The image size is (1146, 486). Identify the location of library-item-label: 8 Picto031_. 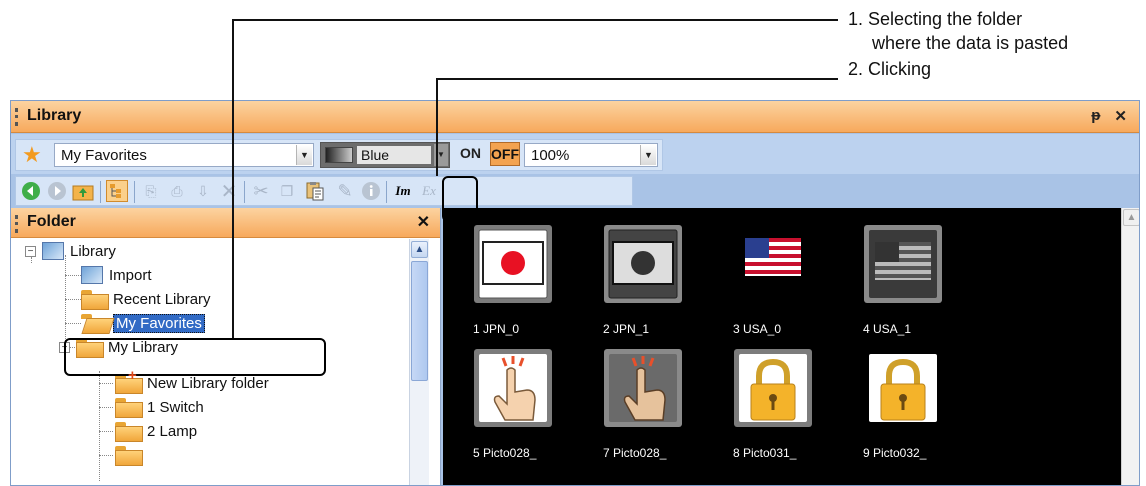
(765, 453).